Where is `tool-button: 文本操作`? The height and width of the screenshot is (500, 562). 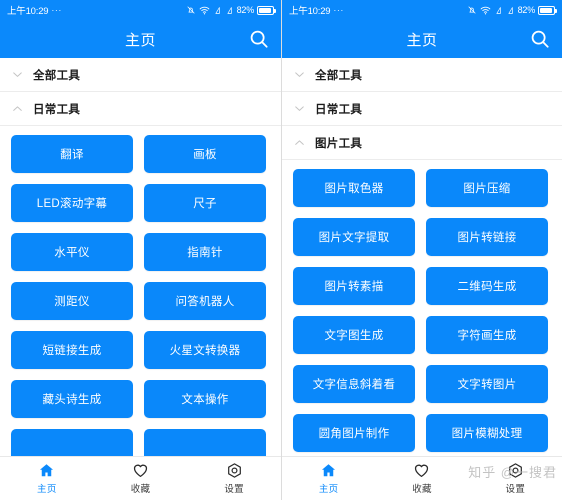 tool-button: 文本操作 is located at coordinates (205, 399).